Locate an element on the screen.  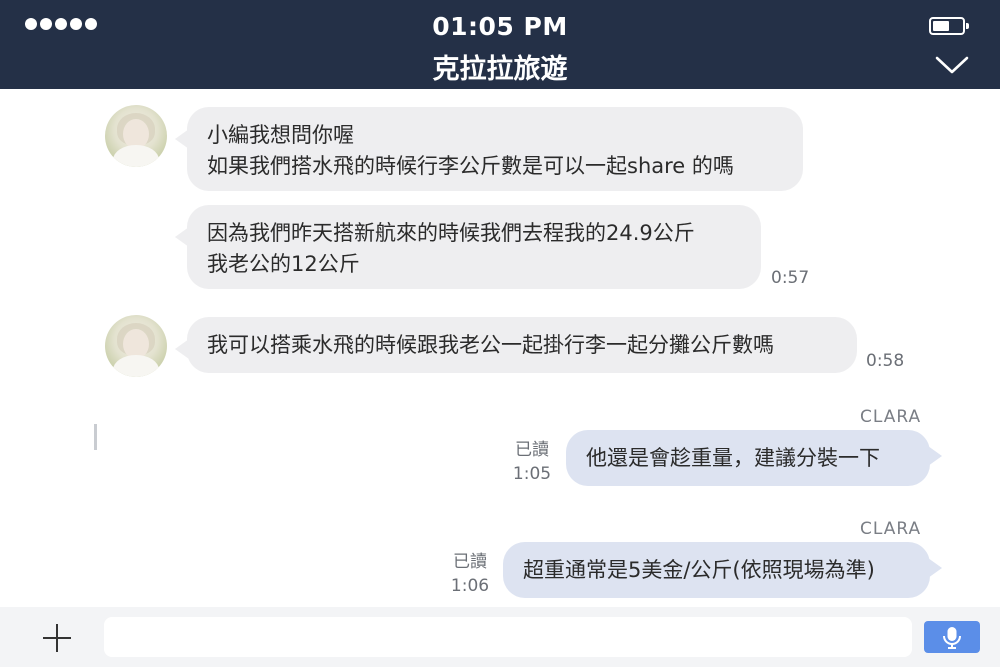
message-timestamp: 1:06 is located at coordinates (470, 586).